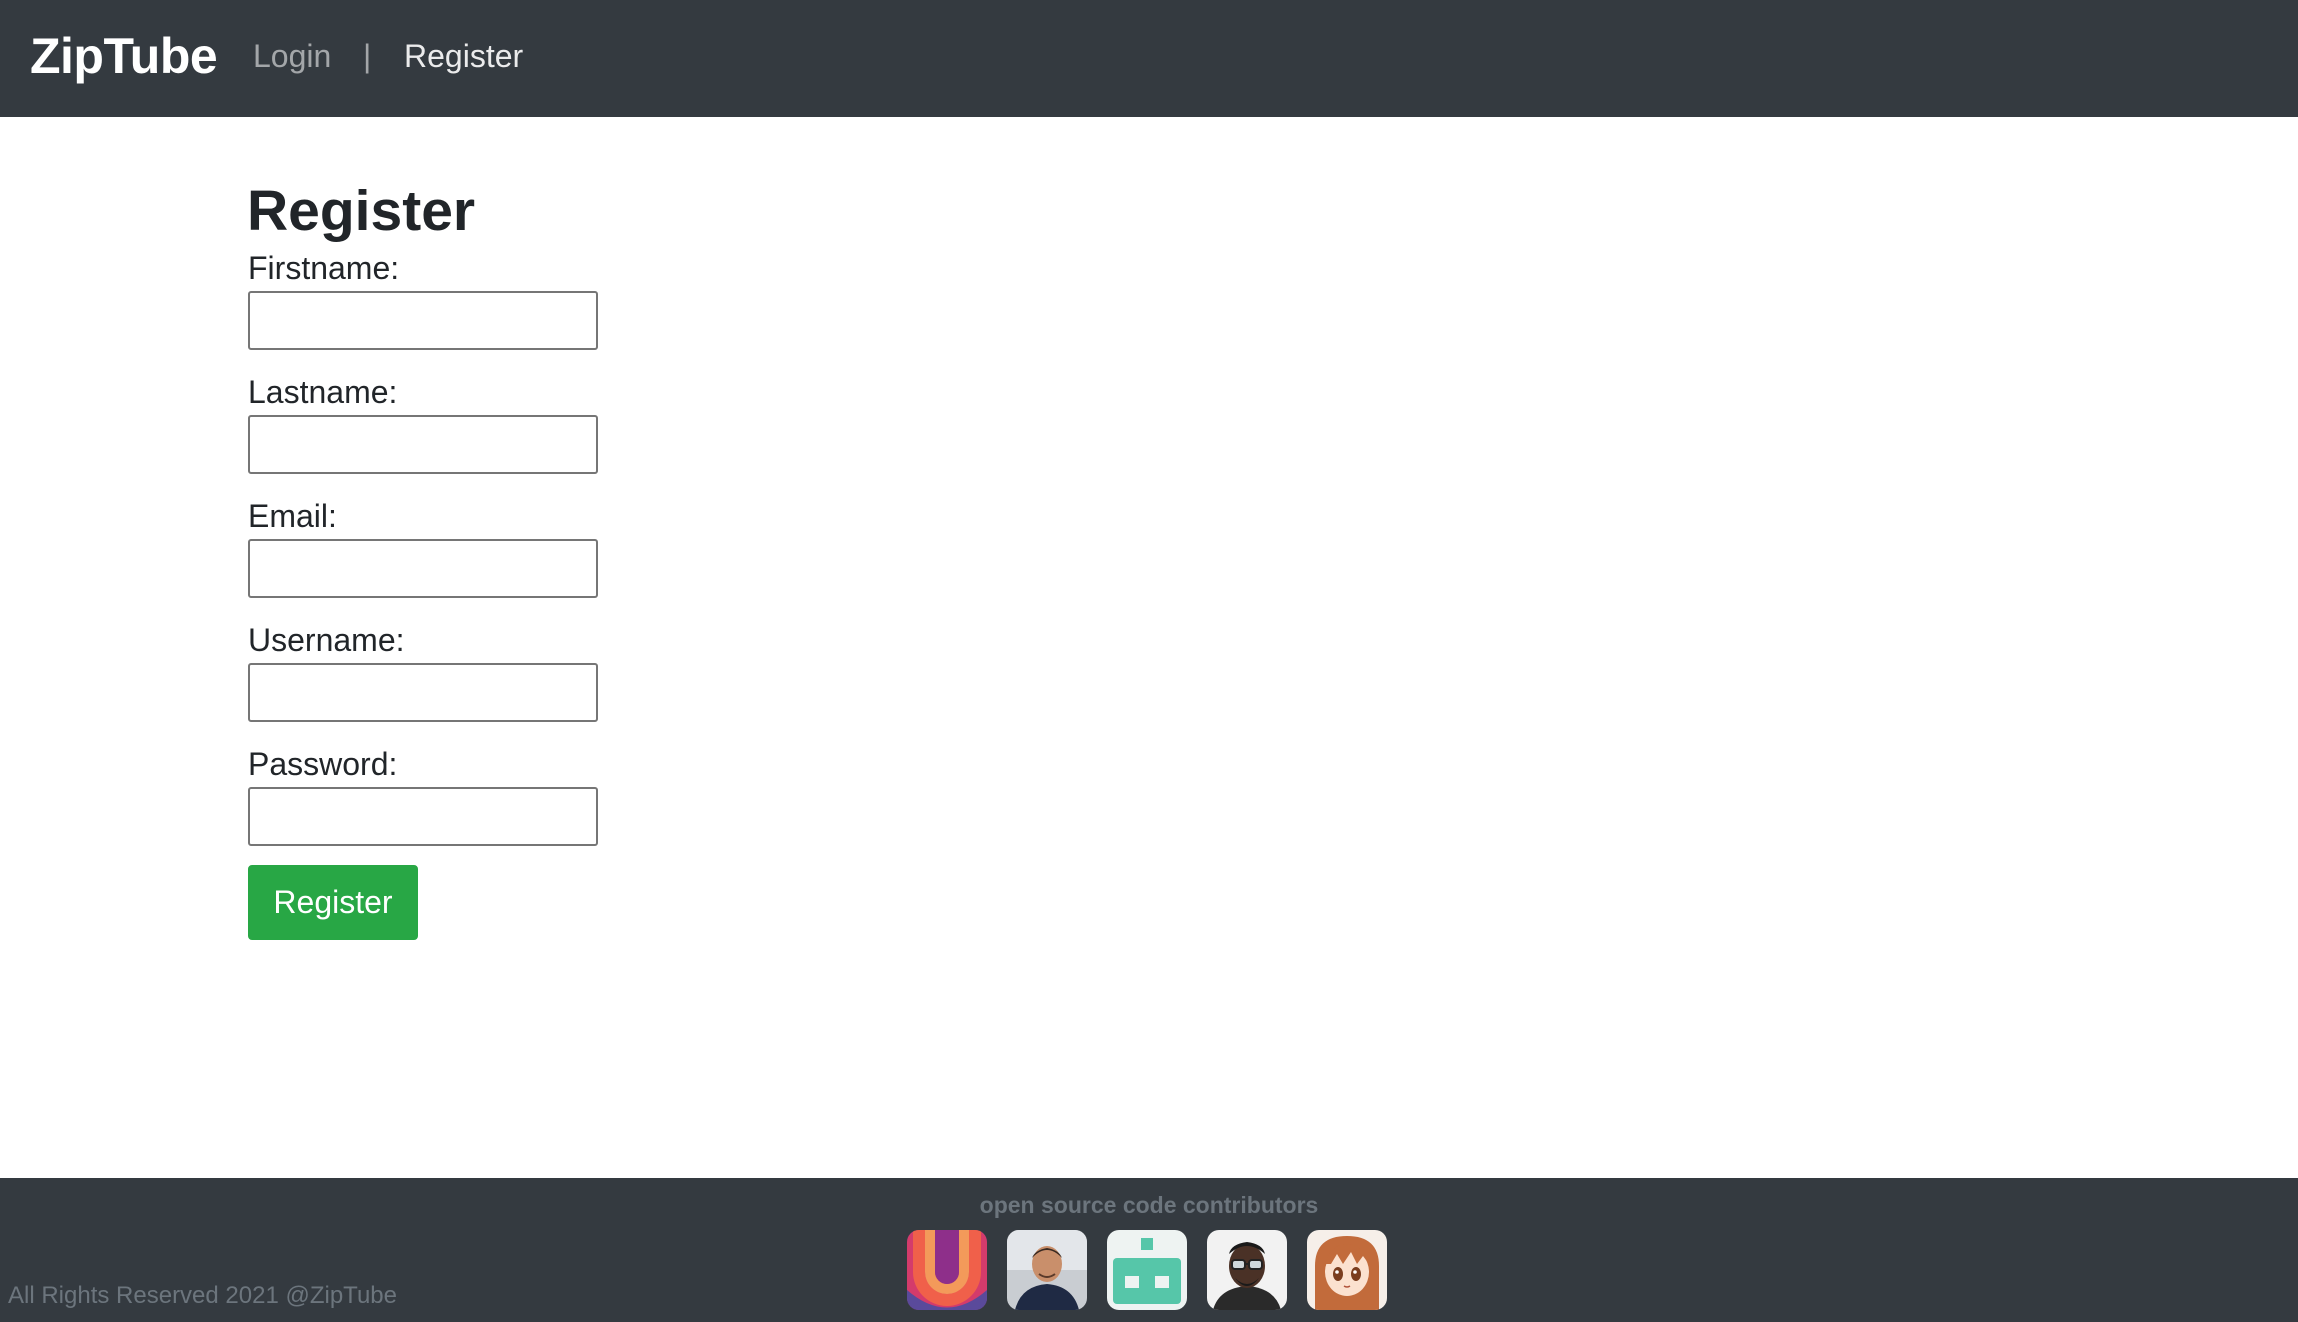  What do you see at coordinates (323, 764) in the screenshot?
I see `password-label: Password:` at bounding box center [323, 764].